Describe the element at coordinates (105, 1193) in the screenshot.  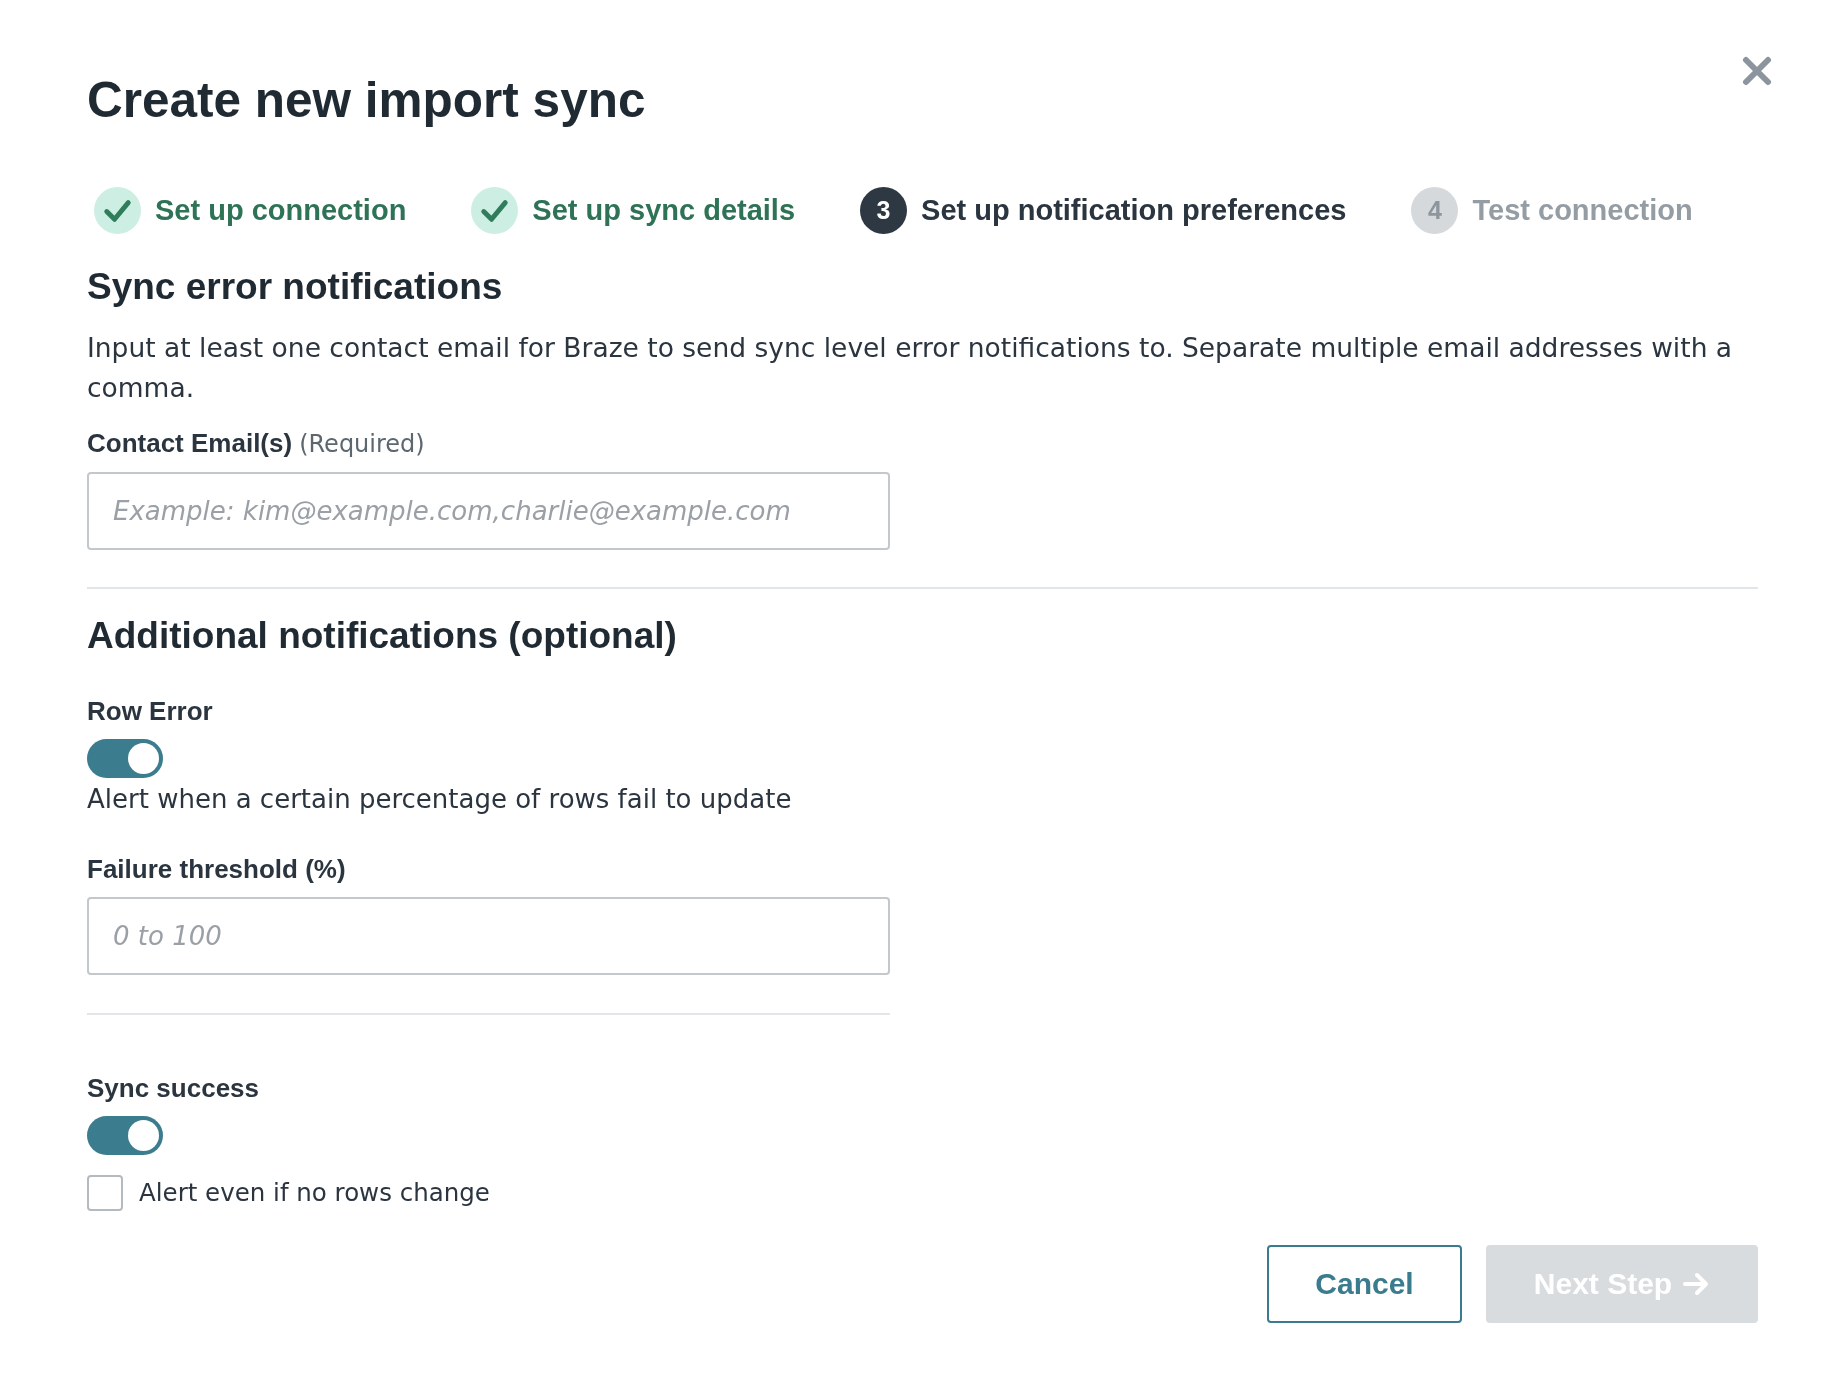
I see `checkbox` at that location.